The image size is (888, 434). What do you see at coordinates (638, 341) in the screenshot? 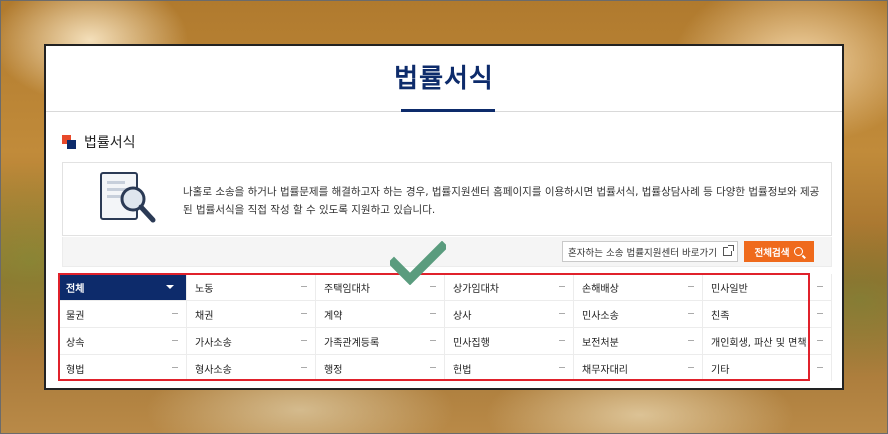
I see `category-item: 보전처분` at bounding box center [638, 341].